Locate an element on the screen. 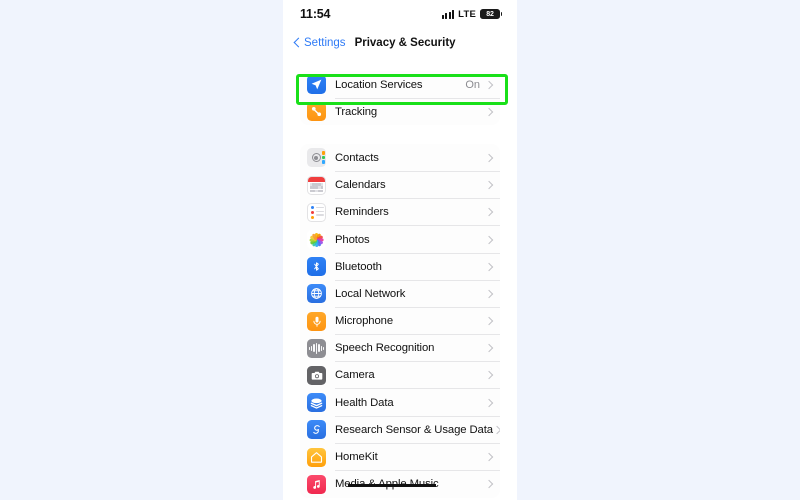  settings-row-label: Health Data is located at coordinates (364, 402).